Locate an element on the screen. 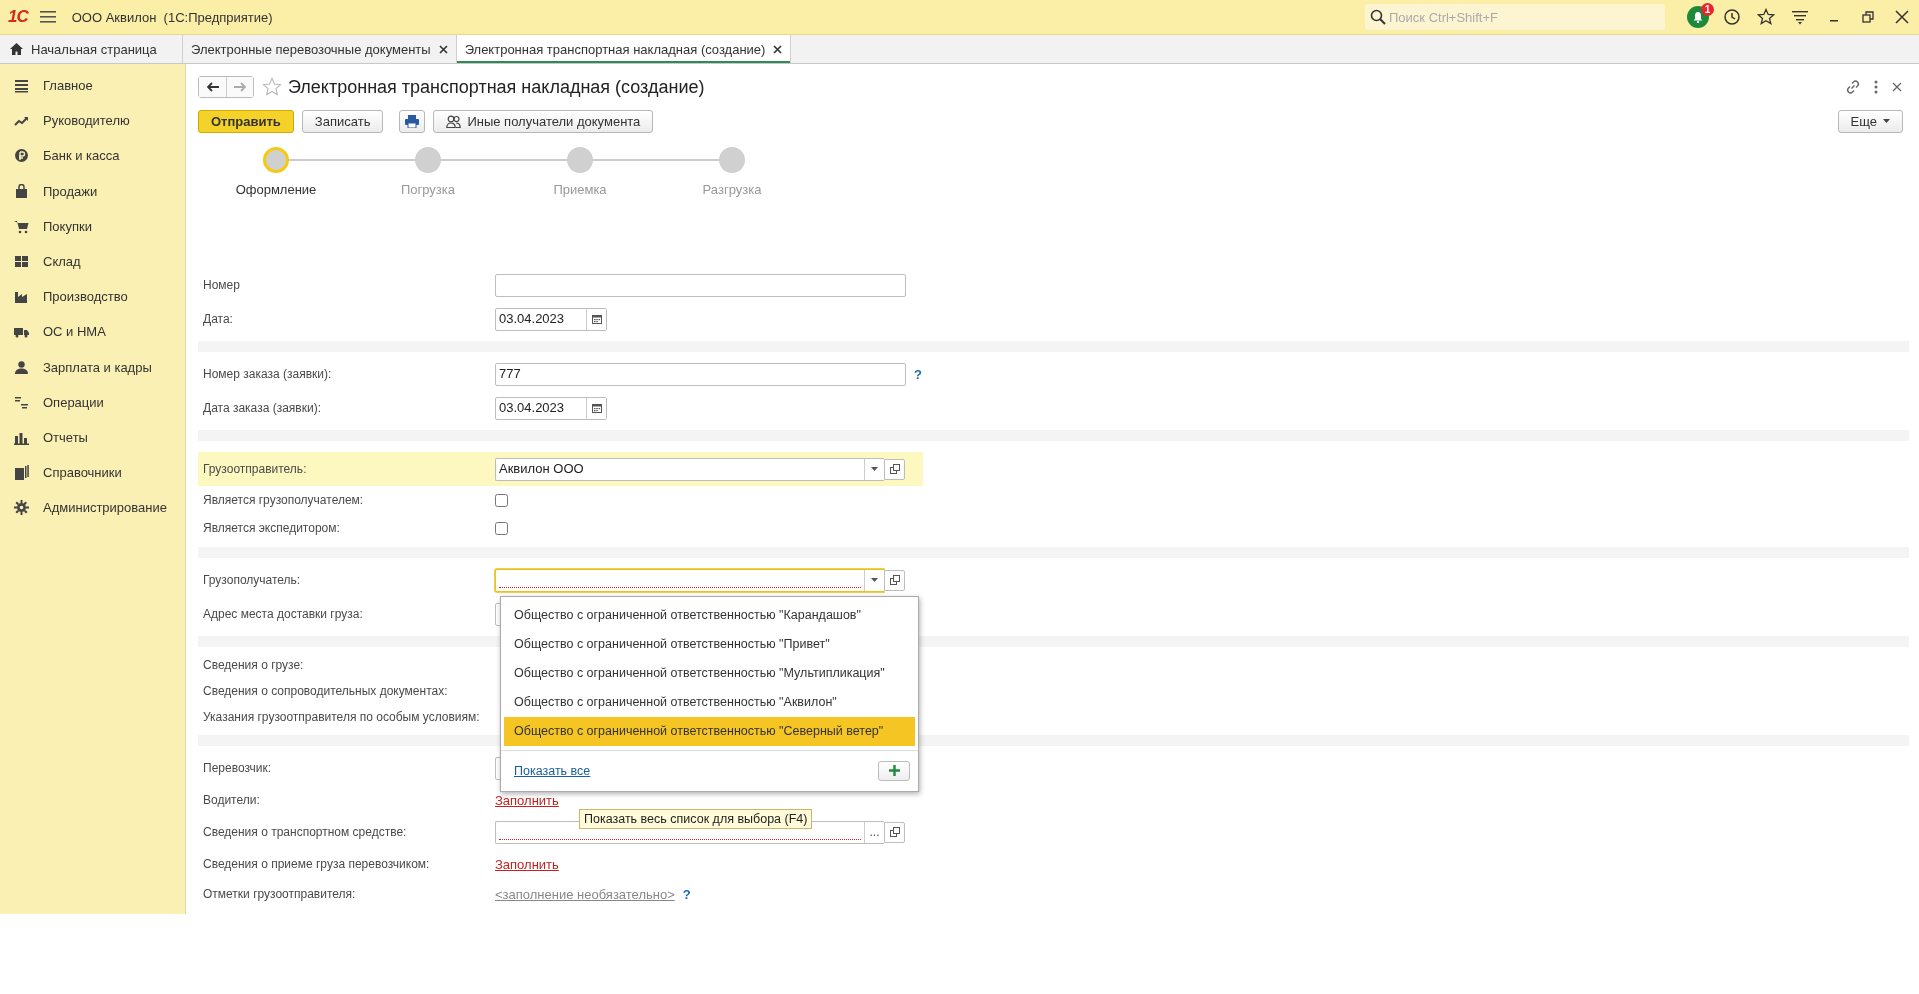 The image size is (1919, 994). list-item: Общество с ограниченной ответственностью "Северный ветер" is located at coordinates (709, 731).